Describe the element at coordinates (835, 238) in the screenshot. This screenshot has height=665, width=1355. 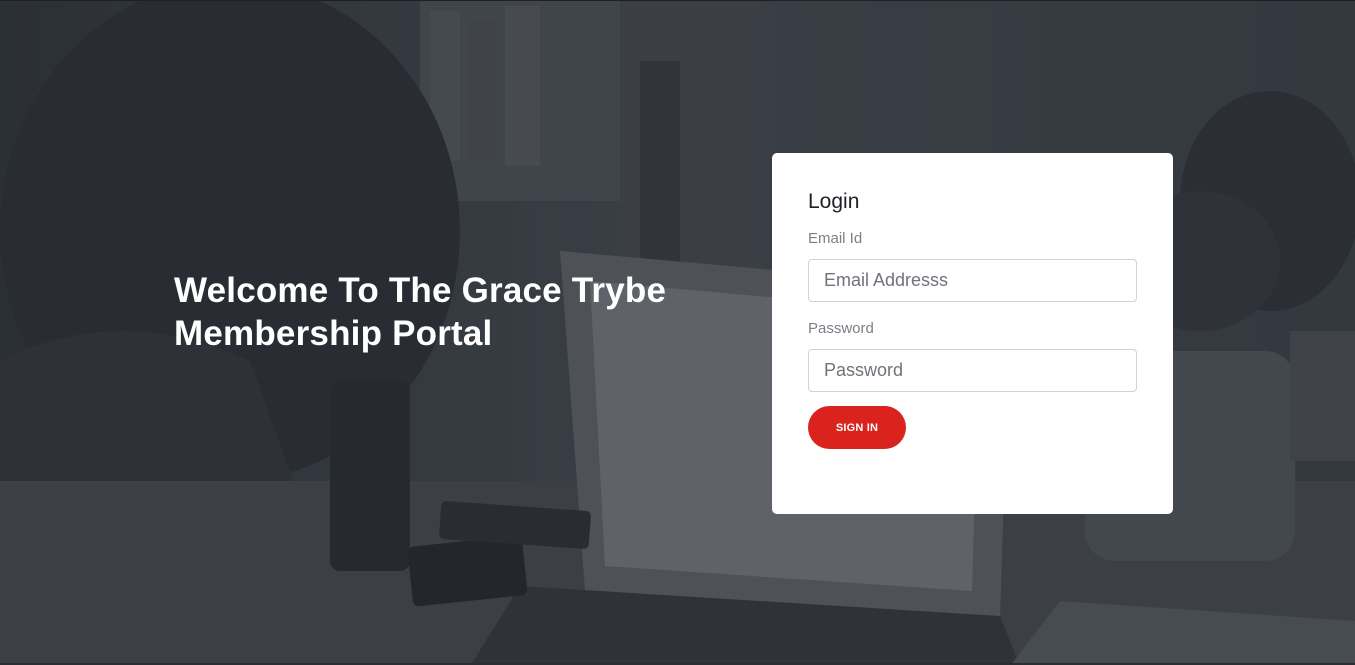
I see `email-label: Email Id` at that location.